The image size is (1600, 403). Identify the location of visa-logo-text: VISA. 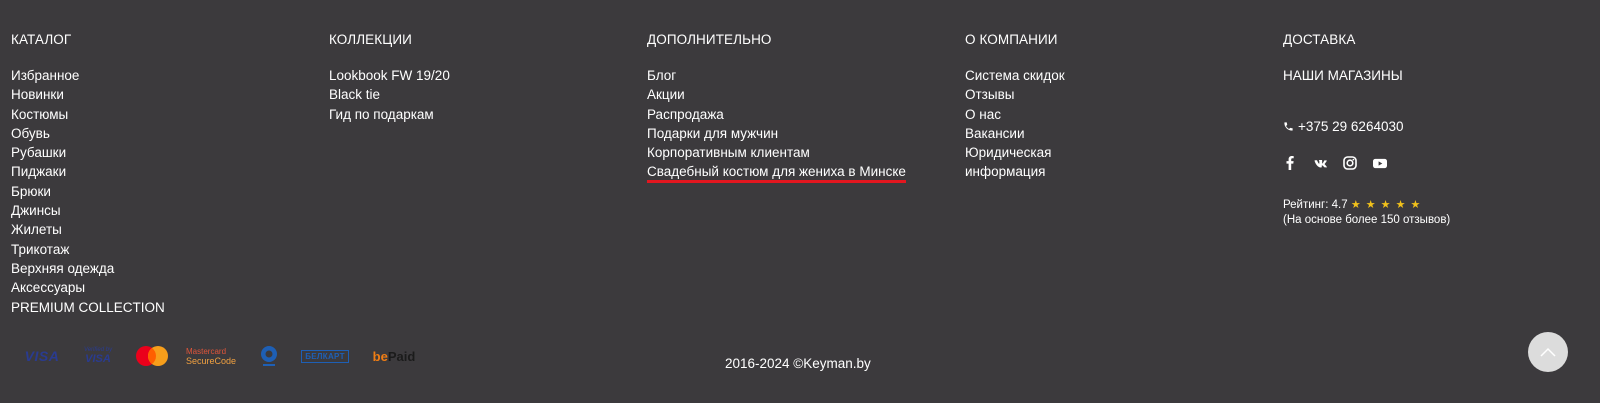
(42, 356).